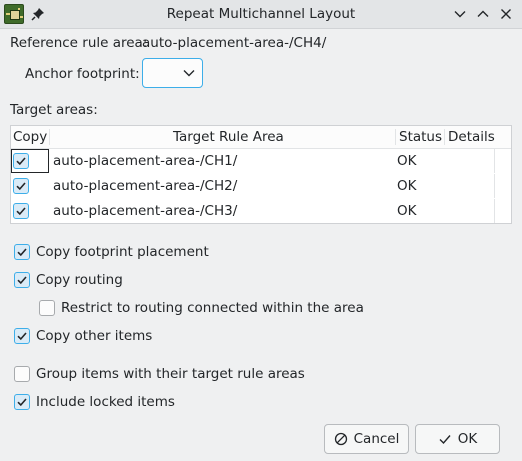 The image size is (522, 461). I want to click on copy-footprint-placement-checkbox, so click(22, 252).